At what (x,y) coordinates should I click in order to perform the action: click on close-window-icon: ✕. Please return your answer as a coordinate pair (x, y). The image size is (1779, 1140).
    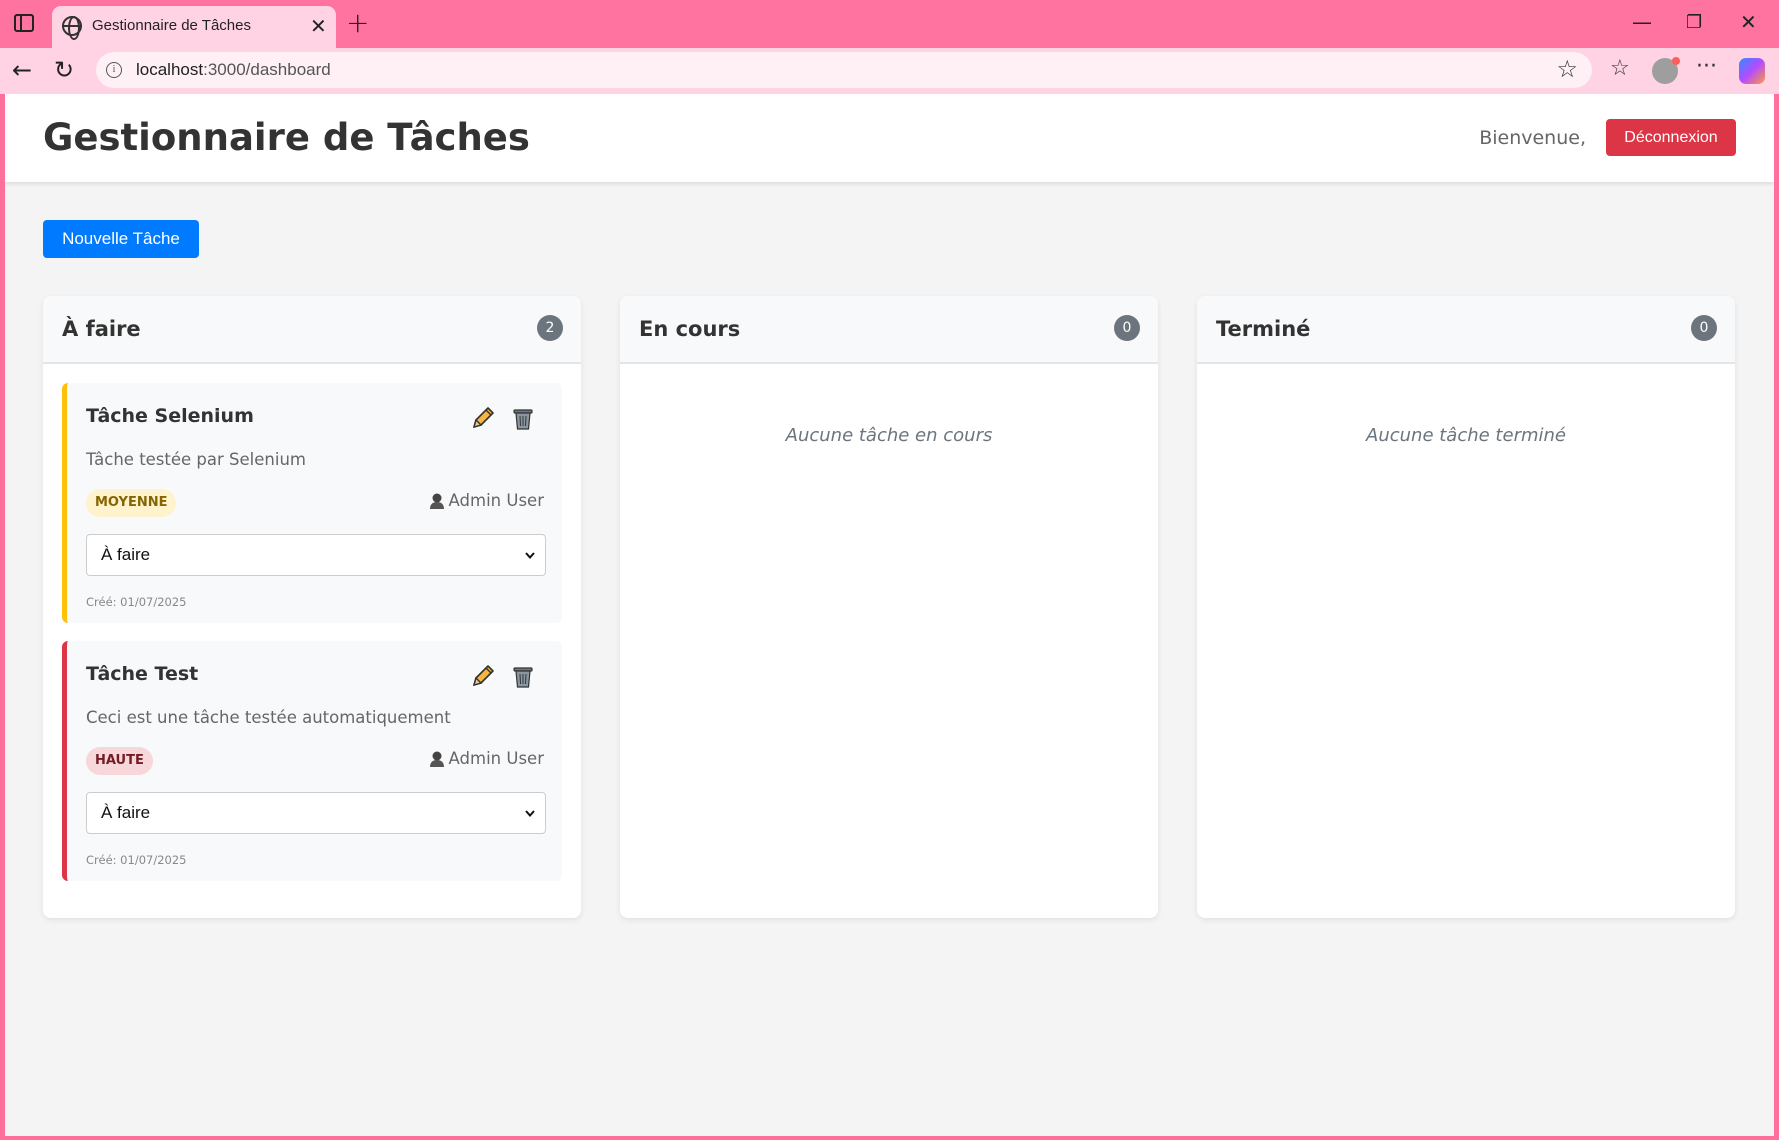
    Looking at the image, I should click on (1748, 22).